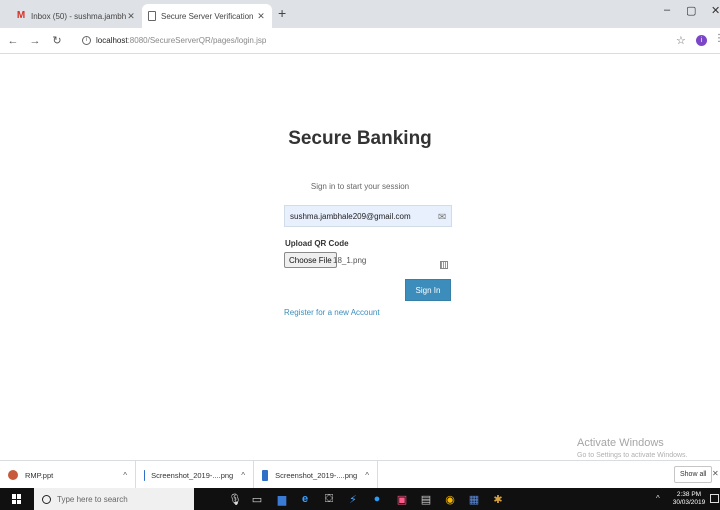  What do you see at coordinates (444, 265) in the screenshot?
I see `qr-code-icon` at bounding box center [444, 265].